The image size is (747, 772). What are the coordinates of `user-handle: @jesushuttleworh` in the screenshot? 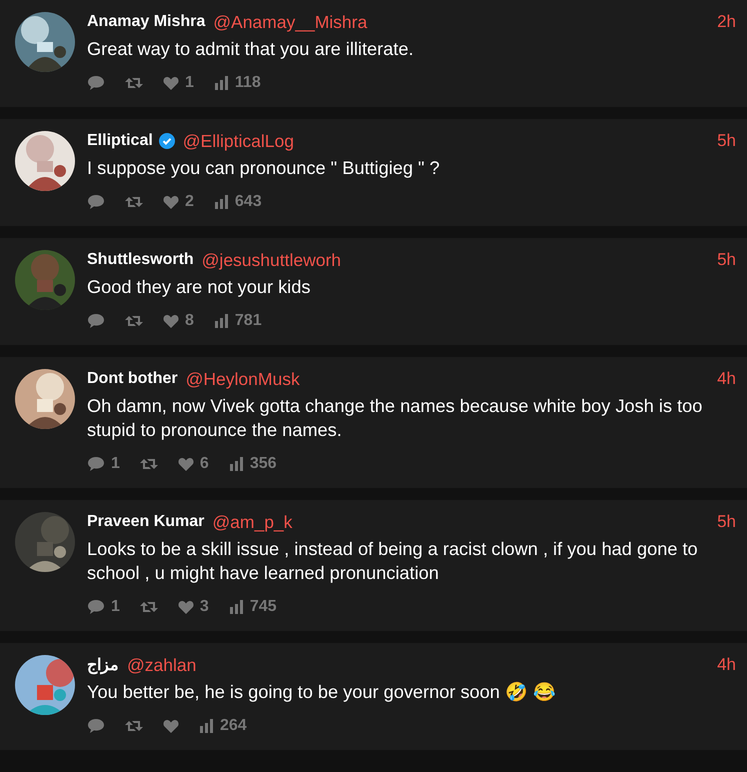 It's located at (272, 260).